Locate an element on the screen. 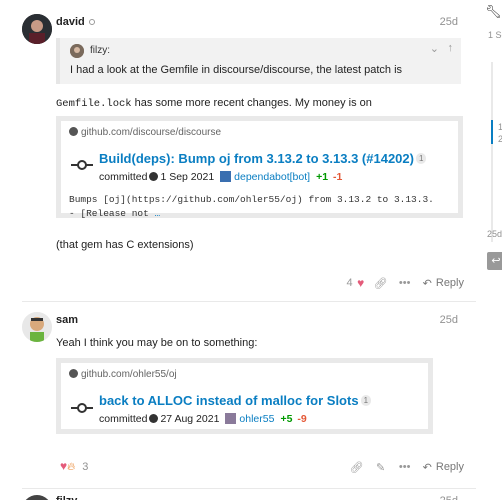  timeline-end-date: 25d is located at coordinates (494, 234).